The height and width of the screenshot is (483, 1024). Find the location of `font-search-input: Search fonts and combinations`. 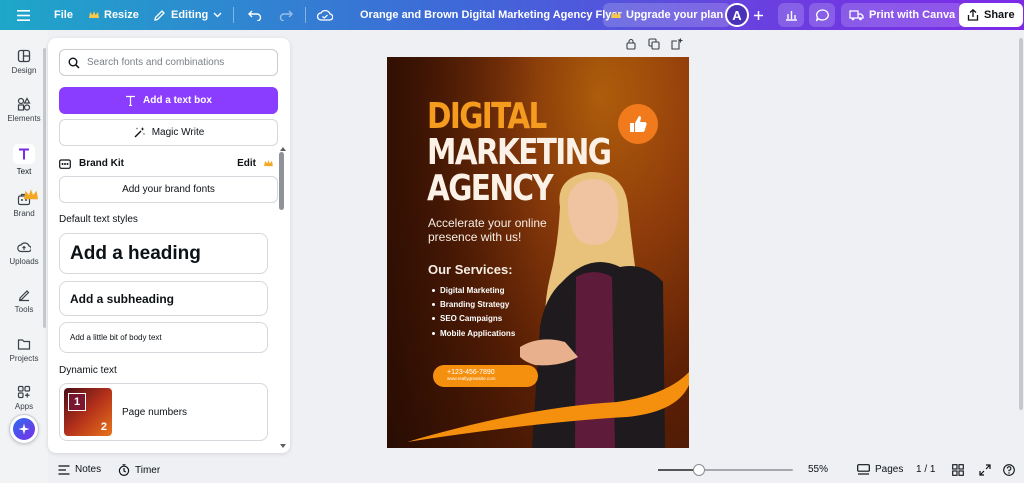

font-search-input: Search fonts and combinations is located at coordinates (168, 62).